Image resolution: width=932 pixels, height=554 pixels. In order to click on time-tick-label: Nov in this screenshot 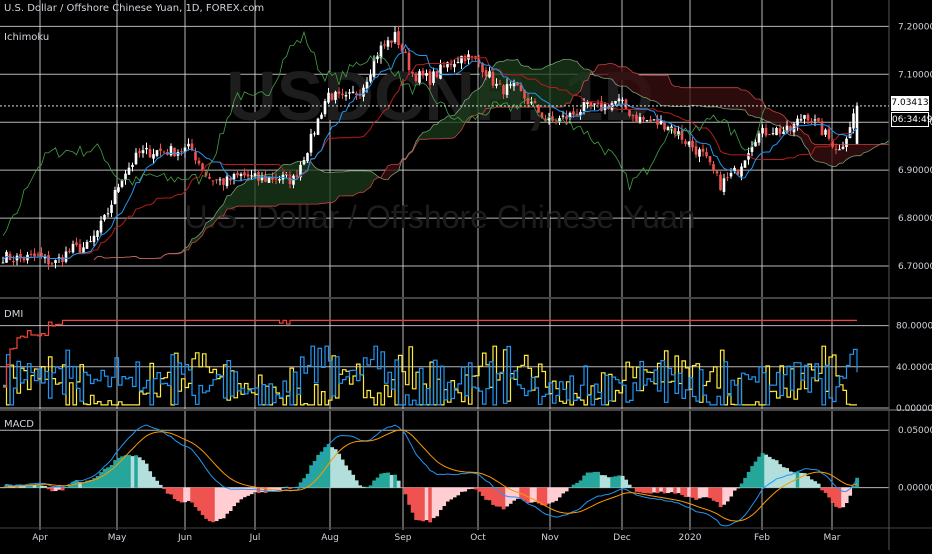, I will do `click(550, 538)`.